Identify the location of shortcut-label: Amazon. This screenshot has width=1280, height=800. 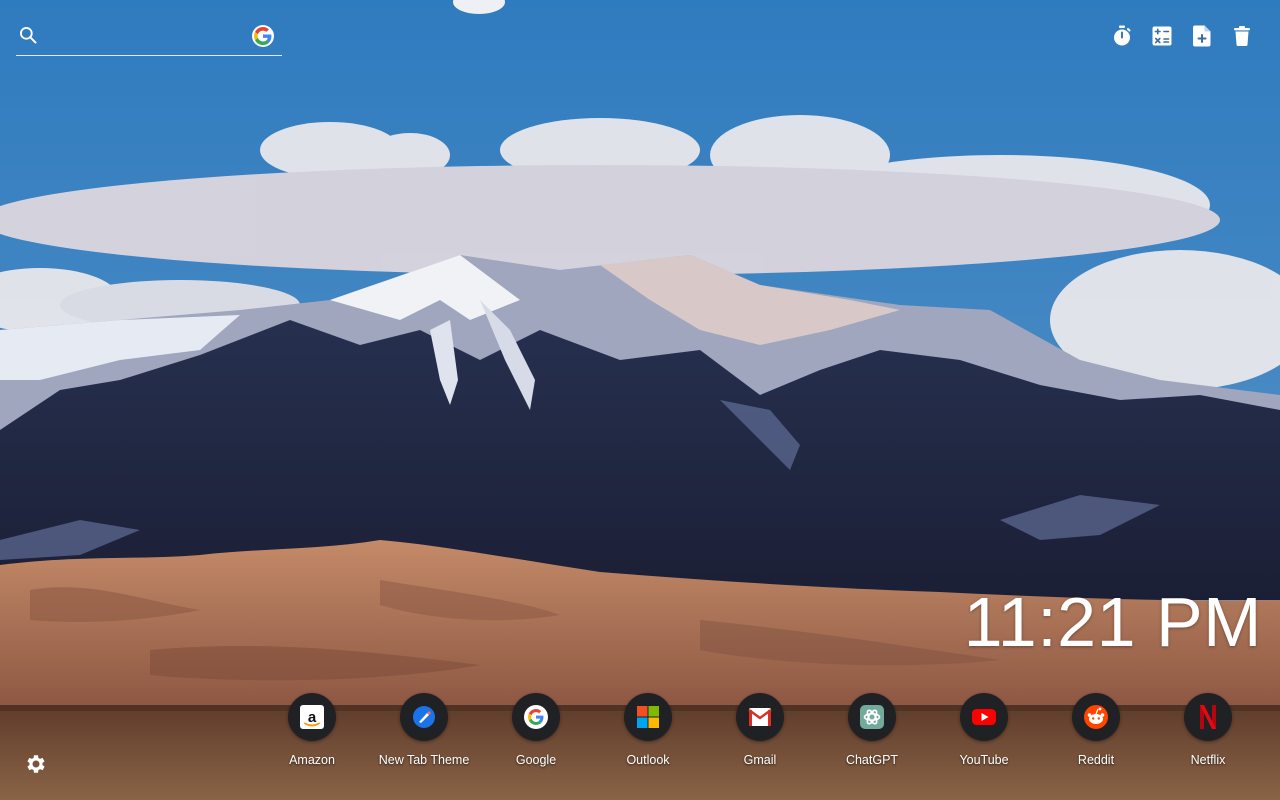
(312, 760).